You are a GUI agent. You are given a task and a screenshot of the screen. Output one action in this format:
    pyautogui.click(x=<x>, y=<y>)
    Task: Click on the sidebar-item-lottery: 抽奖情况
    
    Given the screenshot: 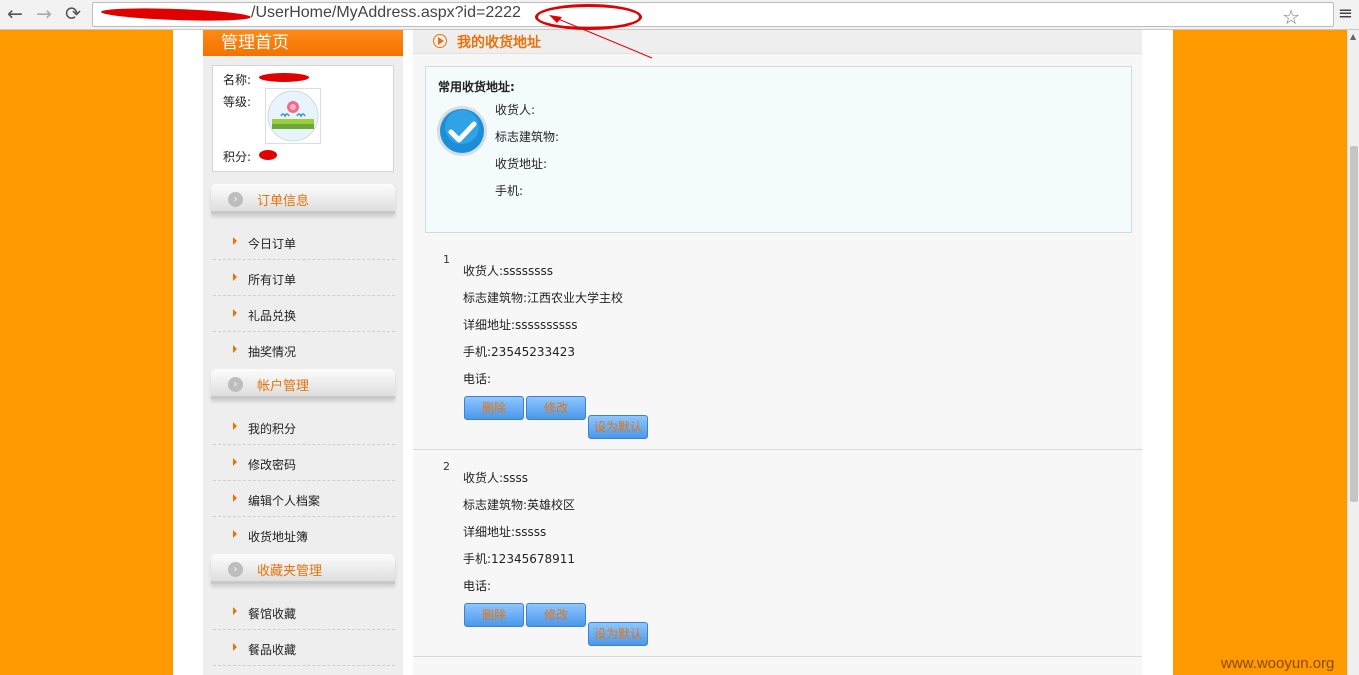 What is the action you would take?
    pyautogui.click(x=304, y=350)
    